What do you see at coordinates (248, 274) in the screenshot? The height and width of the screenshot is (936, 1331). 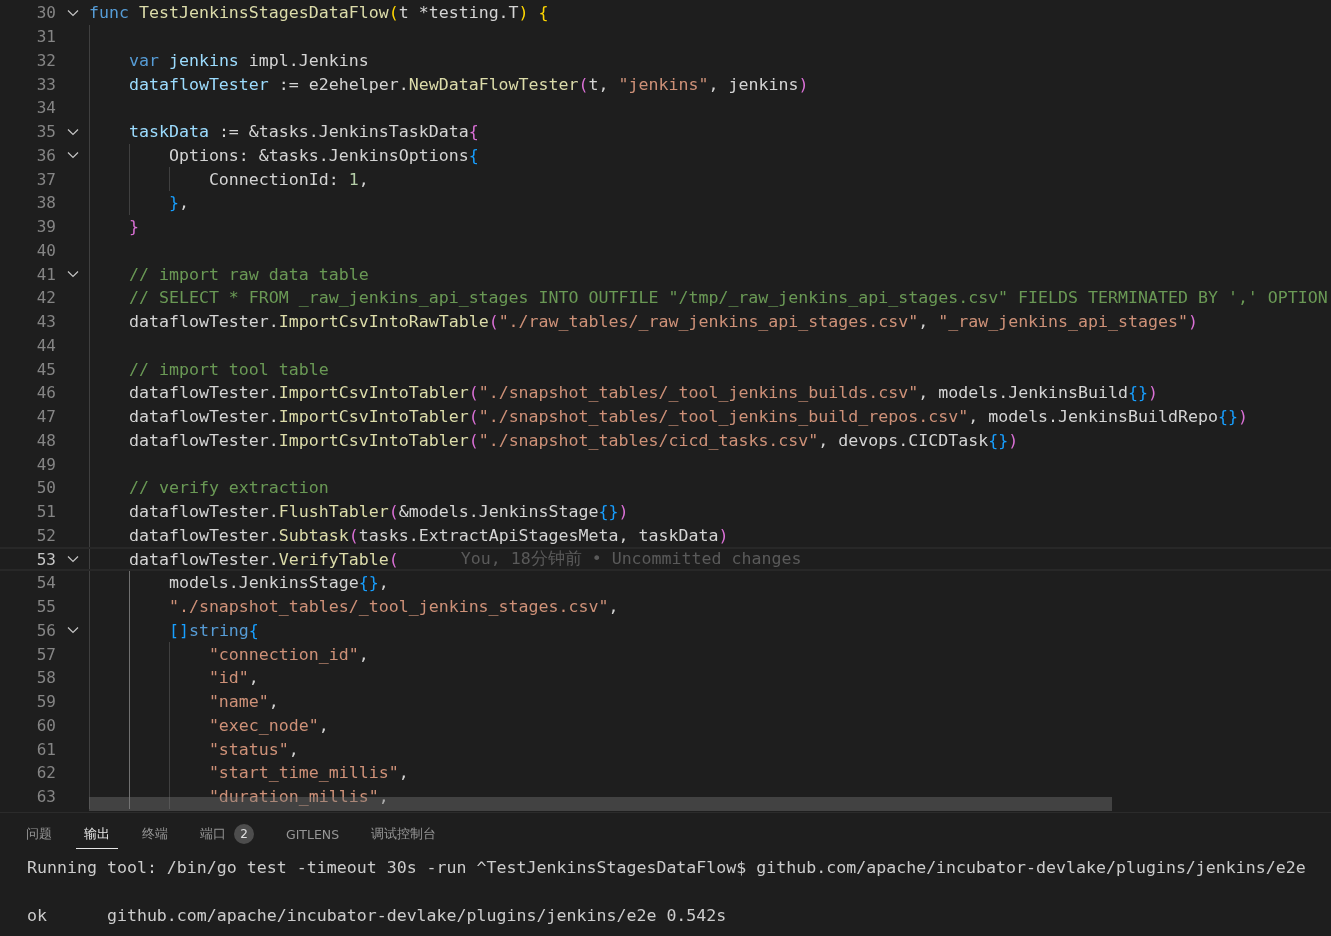 I see `code-line: // import raw data table` at bounding box center [248, 274].